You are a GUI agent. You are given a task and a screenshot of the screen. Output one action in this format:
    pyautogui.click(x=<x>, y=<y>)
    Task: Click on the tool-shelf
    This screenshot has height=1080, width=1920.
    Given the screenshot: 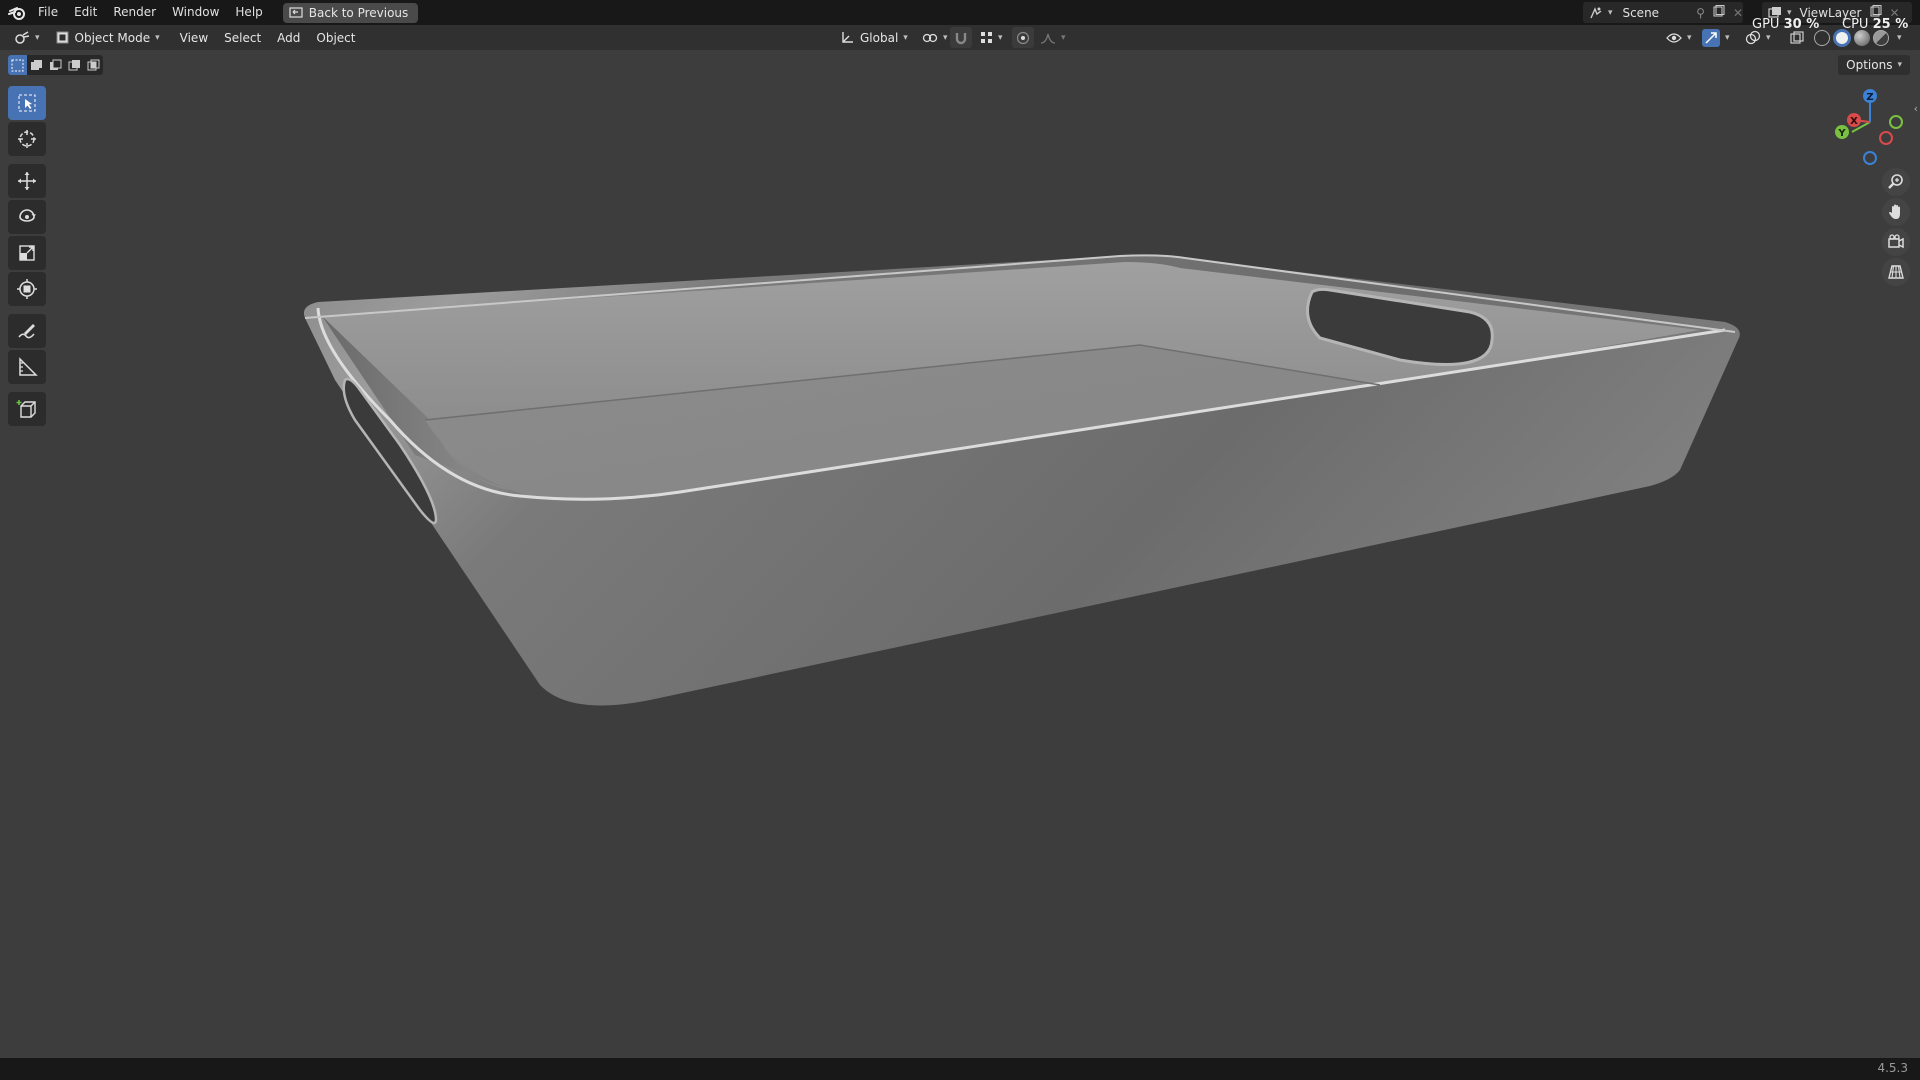 What is the action you would take?
    pyautogui.click(x=28, y=257)
    